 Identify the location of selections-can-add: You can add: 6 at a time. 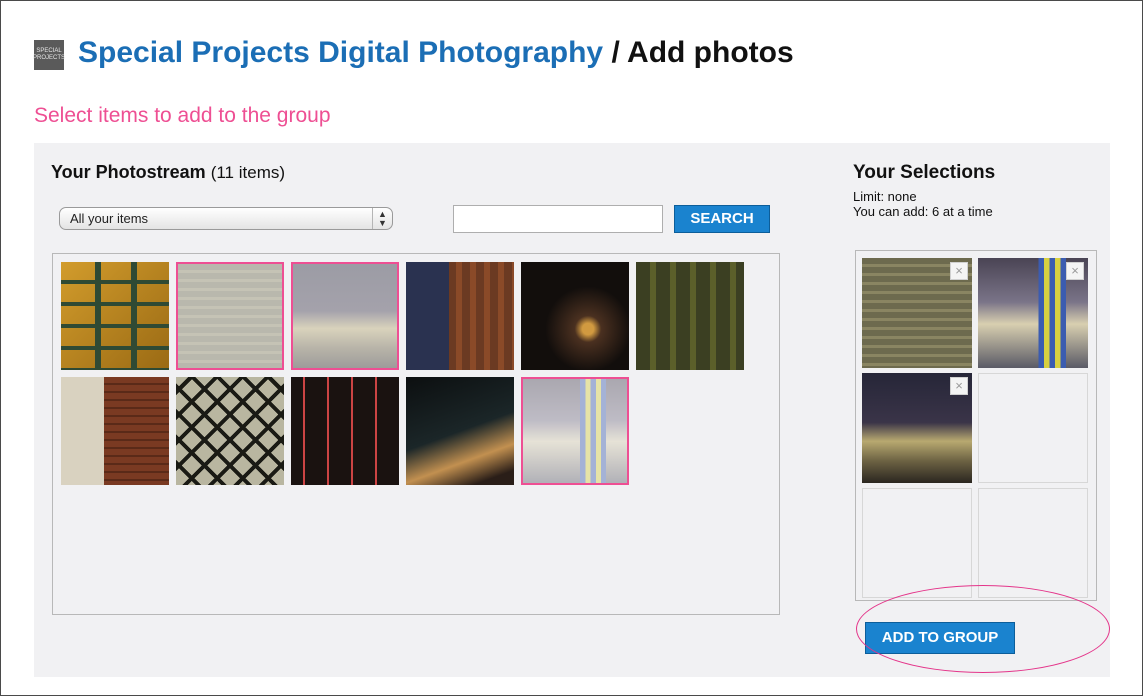
(923, 211).